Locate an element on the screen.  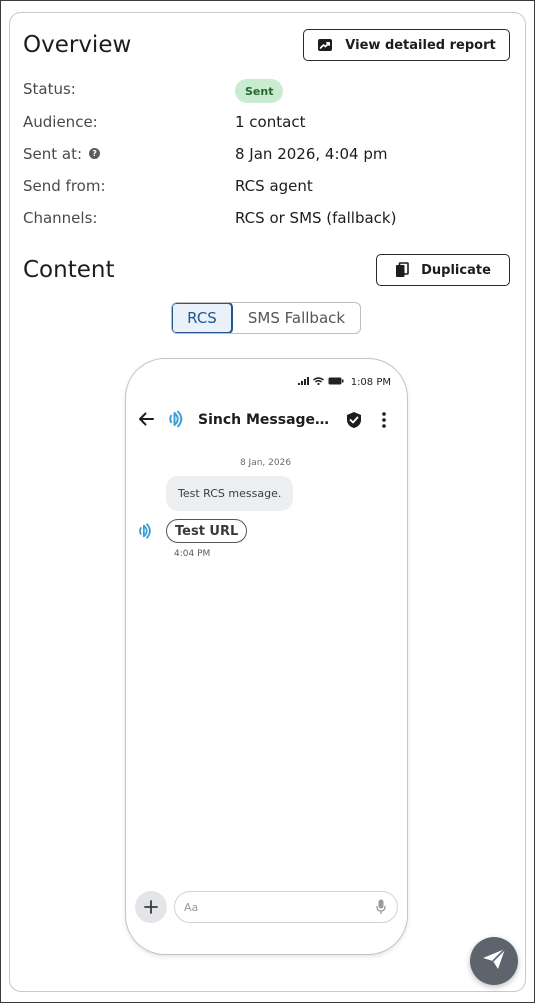
content-title: Content is located at coordinates (69, 270).